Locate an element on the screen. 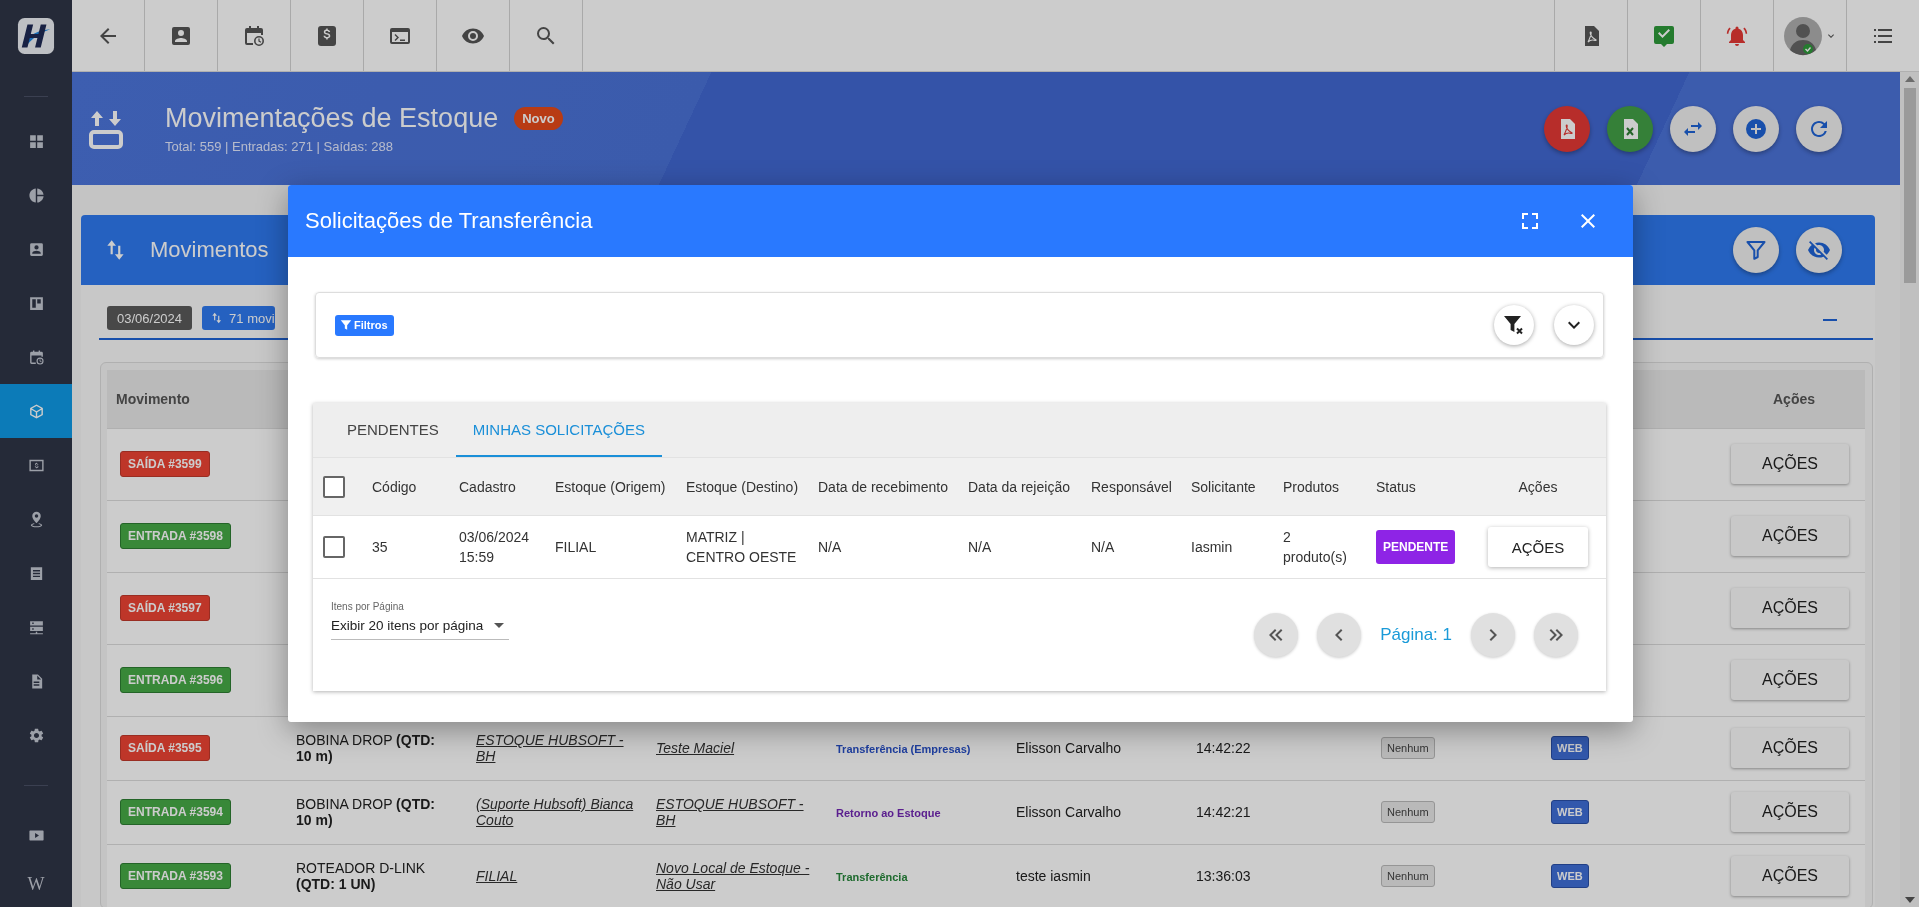 This screenshot has width=1919, height=907. double-chevron-left-icon is located at coordinates (1276, 635).